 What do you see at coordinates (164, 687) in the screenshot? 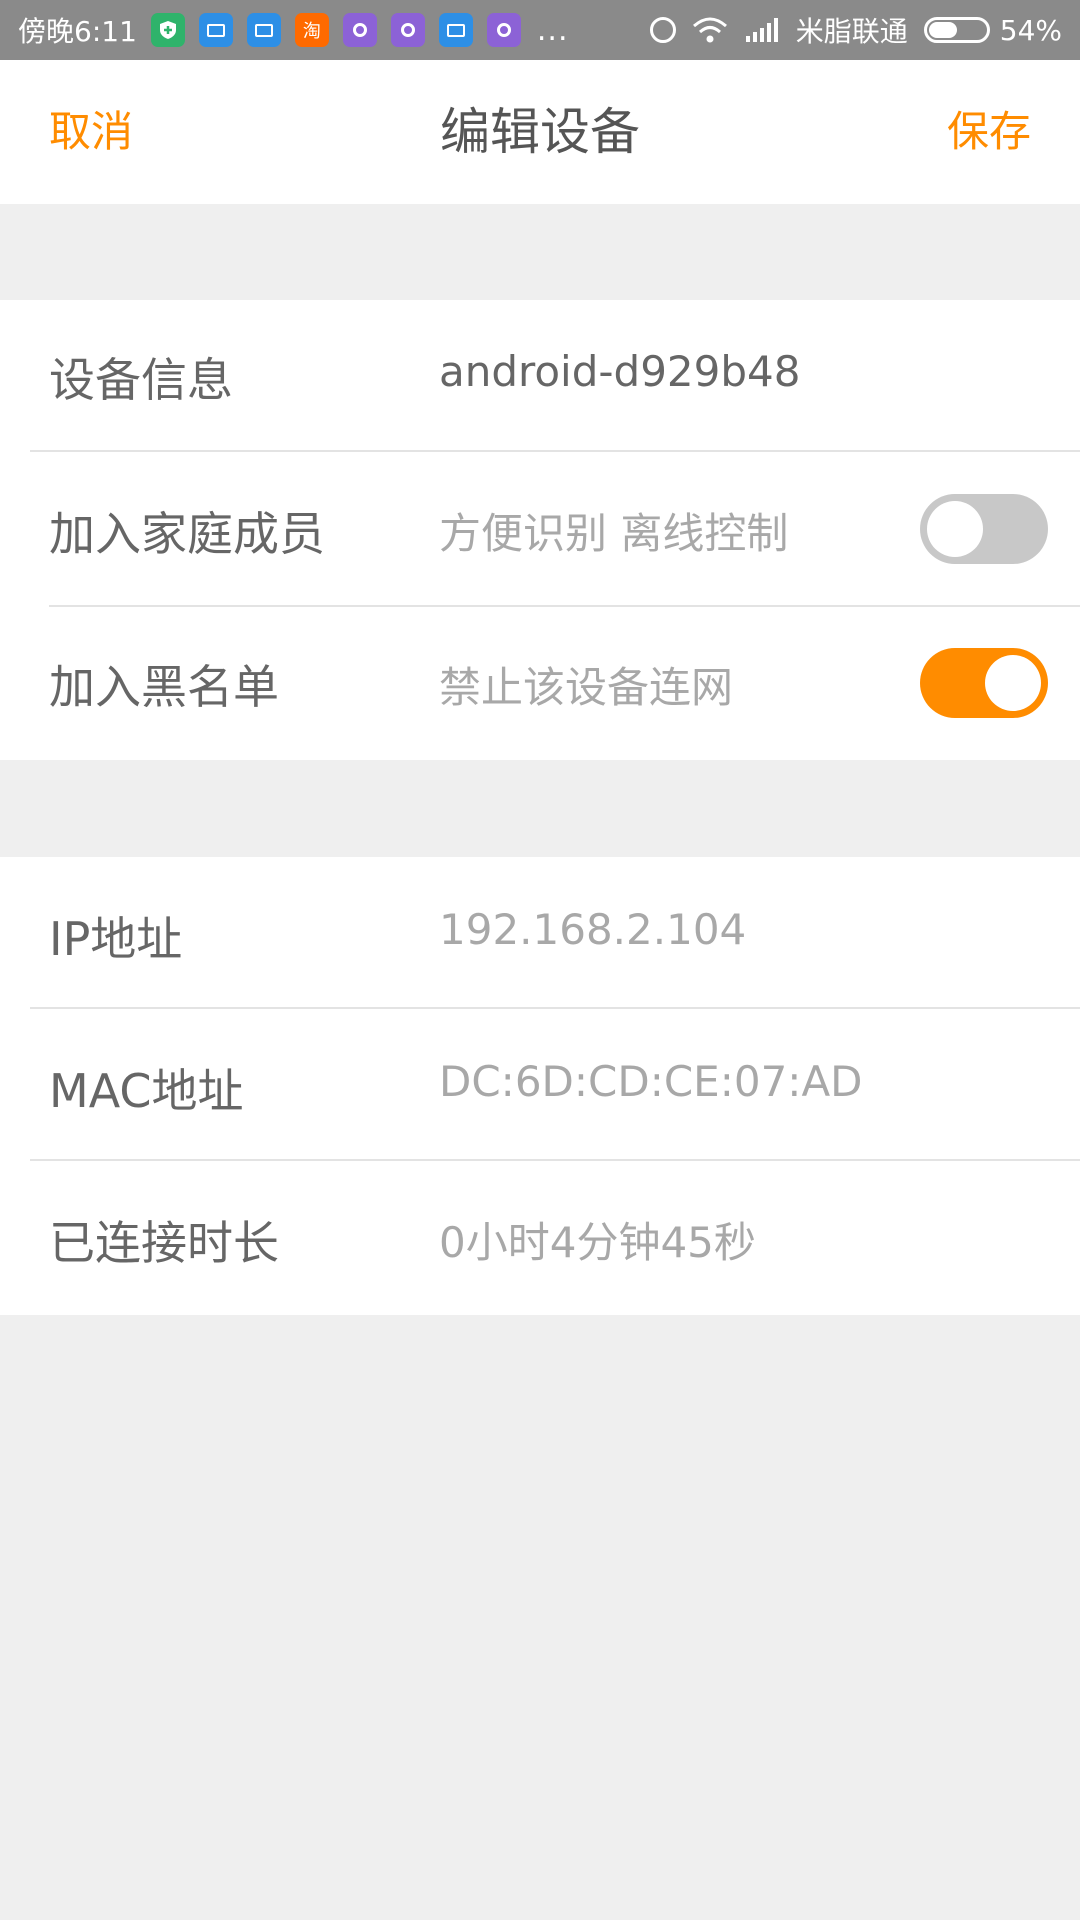
I see `blacklist-label: 加入黑名单` at bounding box center [164, 687].